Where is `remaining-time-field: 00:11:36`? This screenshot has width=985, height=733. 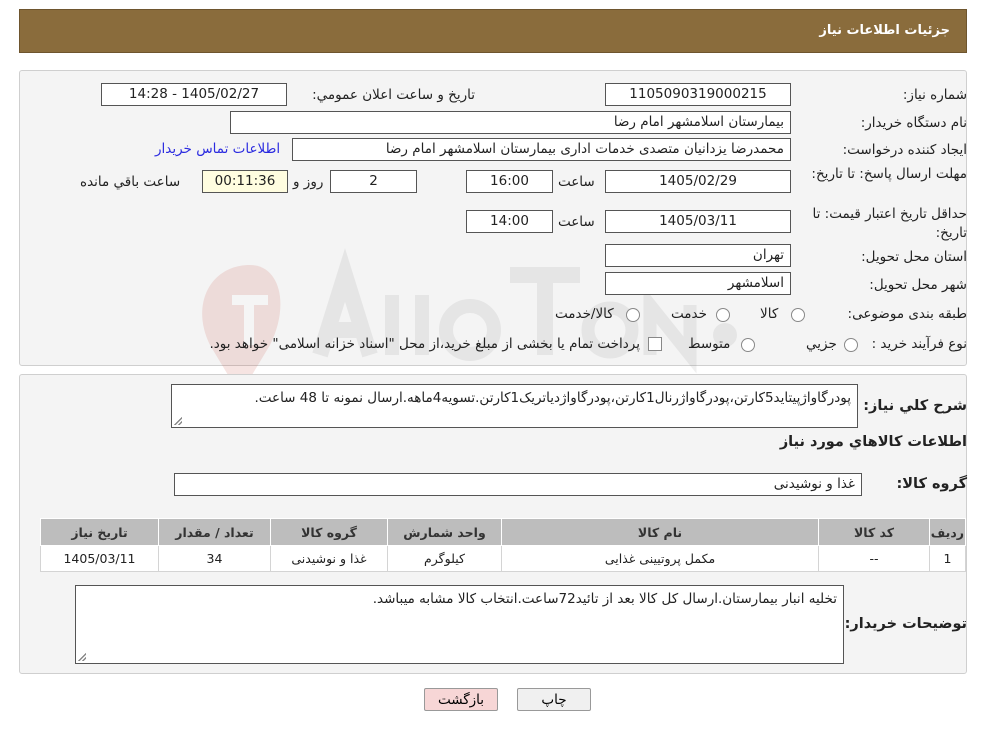 remaining-time-field: 00:11:36 is located at coordinates (245, 181).